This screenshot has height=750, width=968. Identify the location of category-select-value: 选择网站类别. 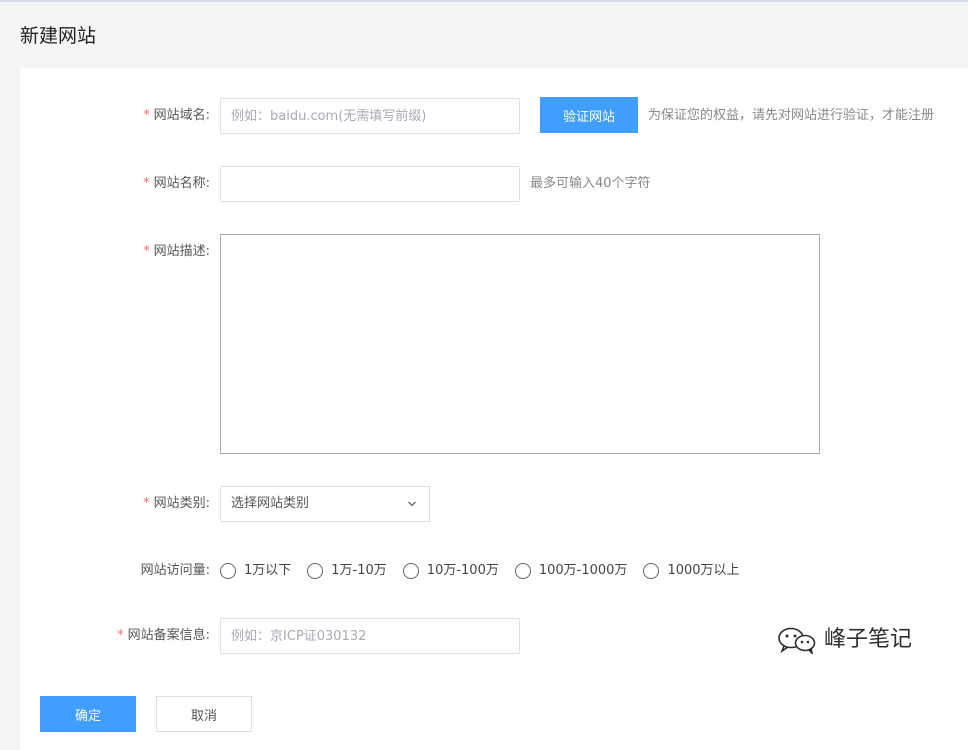
(270, 503).